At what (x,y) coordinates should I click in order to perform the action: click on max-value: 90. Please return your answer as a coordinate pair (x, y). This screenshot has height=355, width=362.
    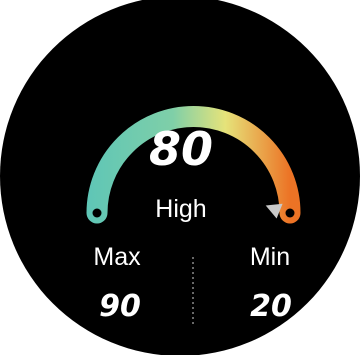
    Looking at the image, I should click on (120, 306).